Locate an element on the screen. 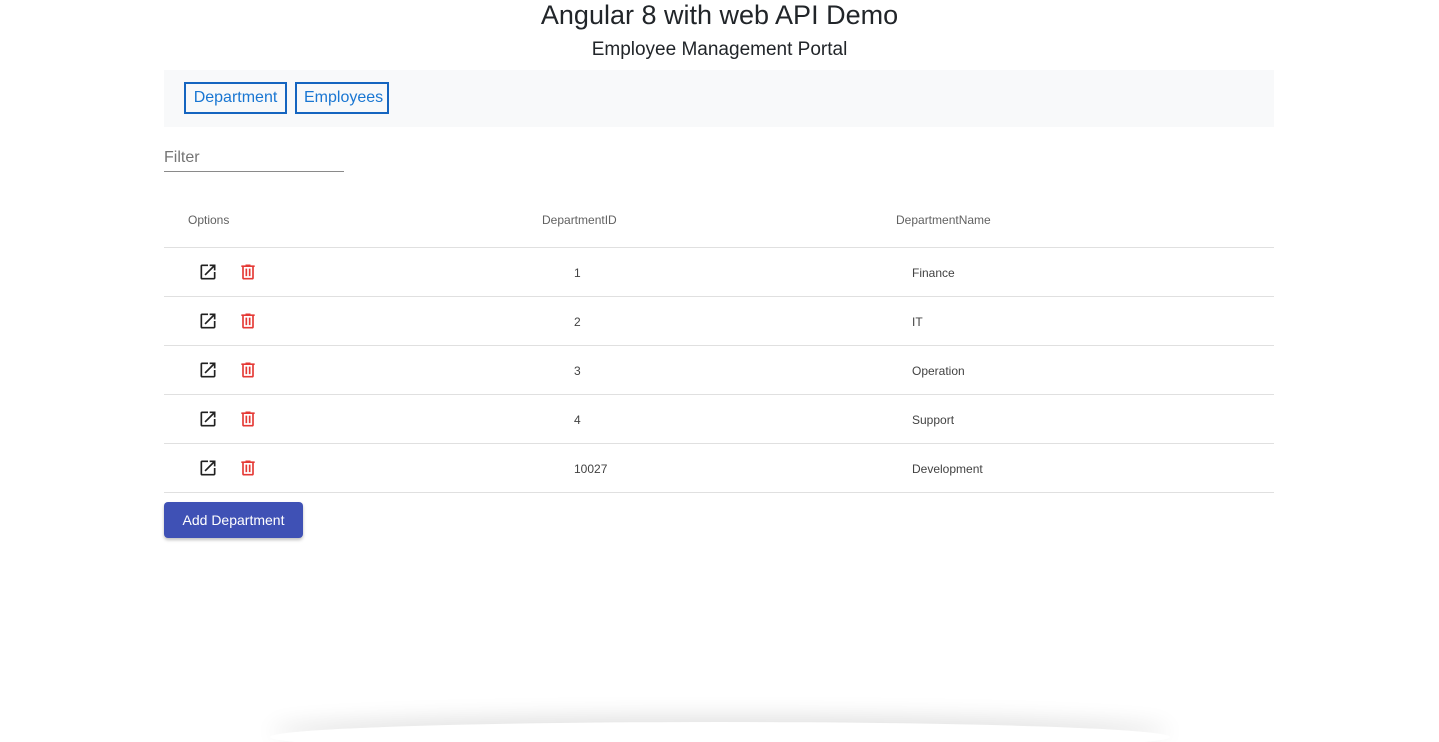 This screenshot has height=742, width=1439. cell-department-id: 3 is located at coordinates (577, 371).